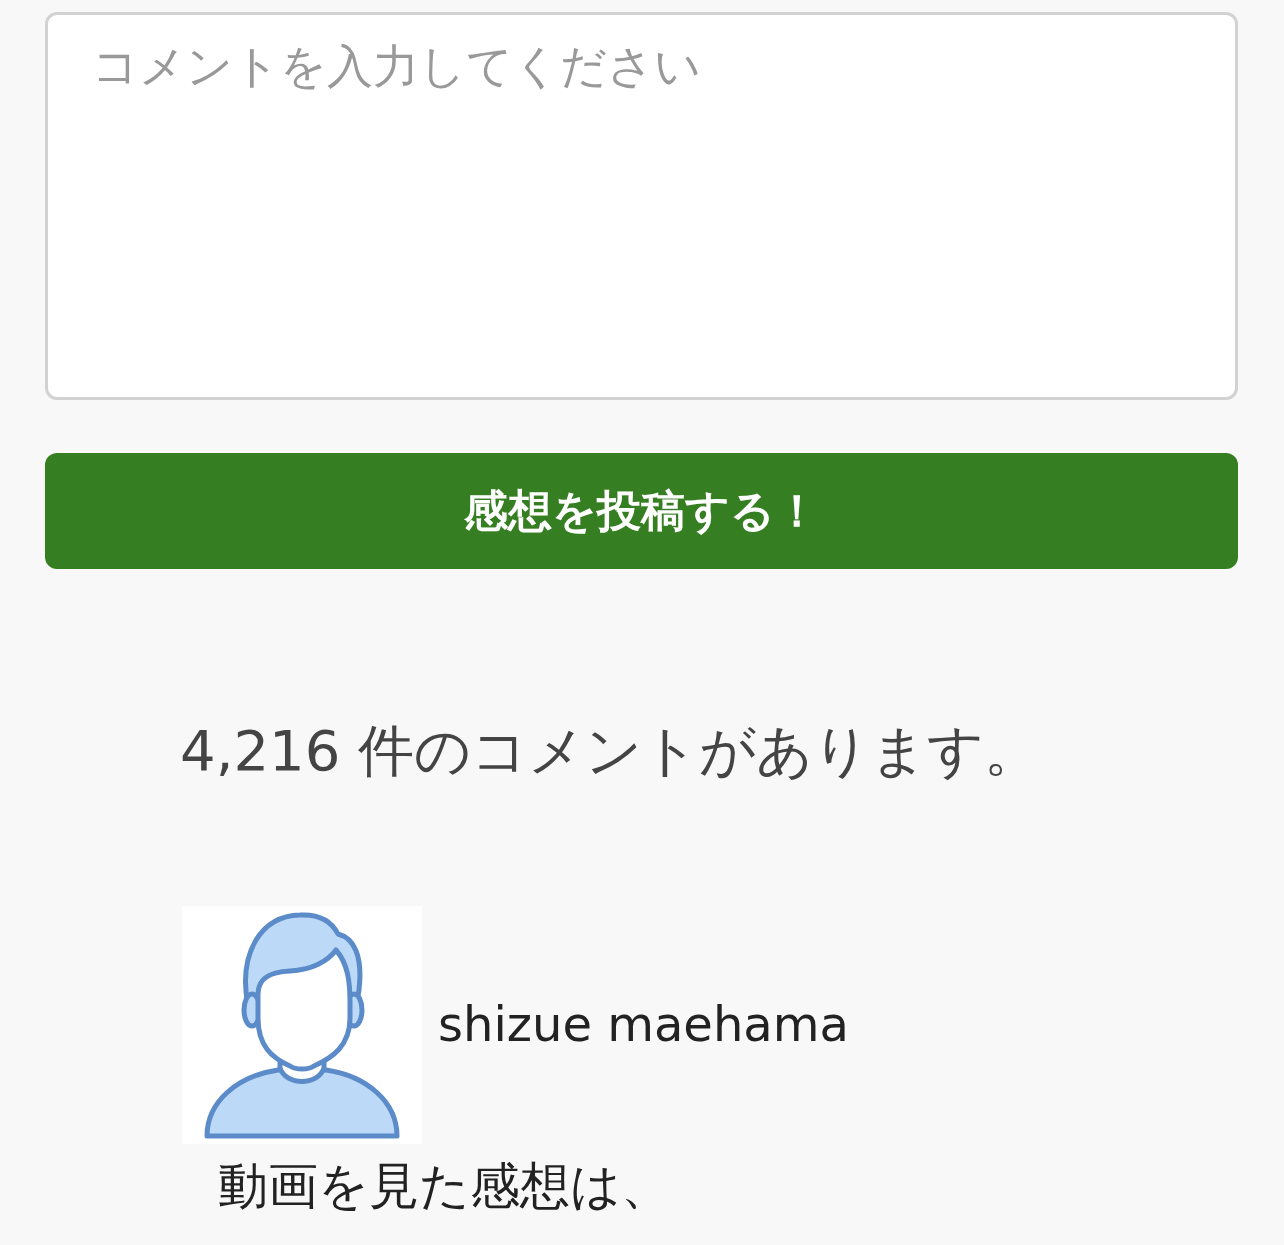 This screenshot has width=1284, height=1245. What do you see at coordinates (444, 1186) in the screenshot?
I see `comment-text: 動画を見た感想は、` at bounding box center [444, 1186].